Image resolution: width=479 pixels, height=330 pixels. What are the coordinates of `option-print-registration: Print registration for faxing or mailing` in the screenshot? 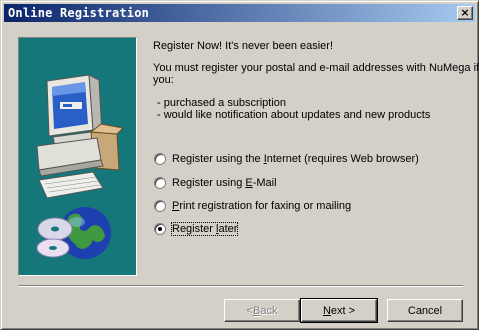 It's located at (252, 206).